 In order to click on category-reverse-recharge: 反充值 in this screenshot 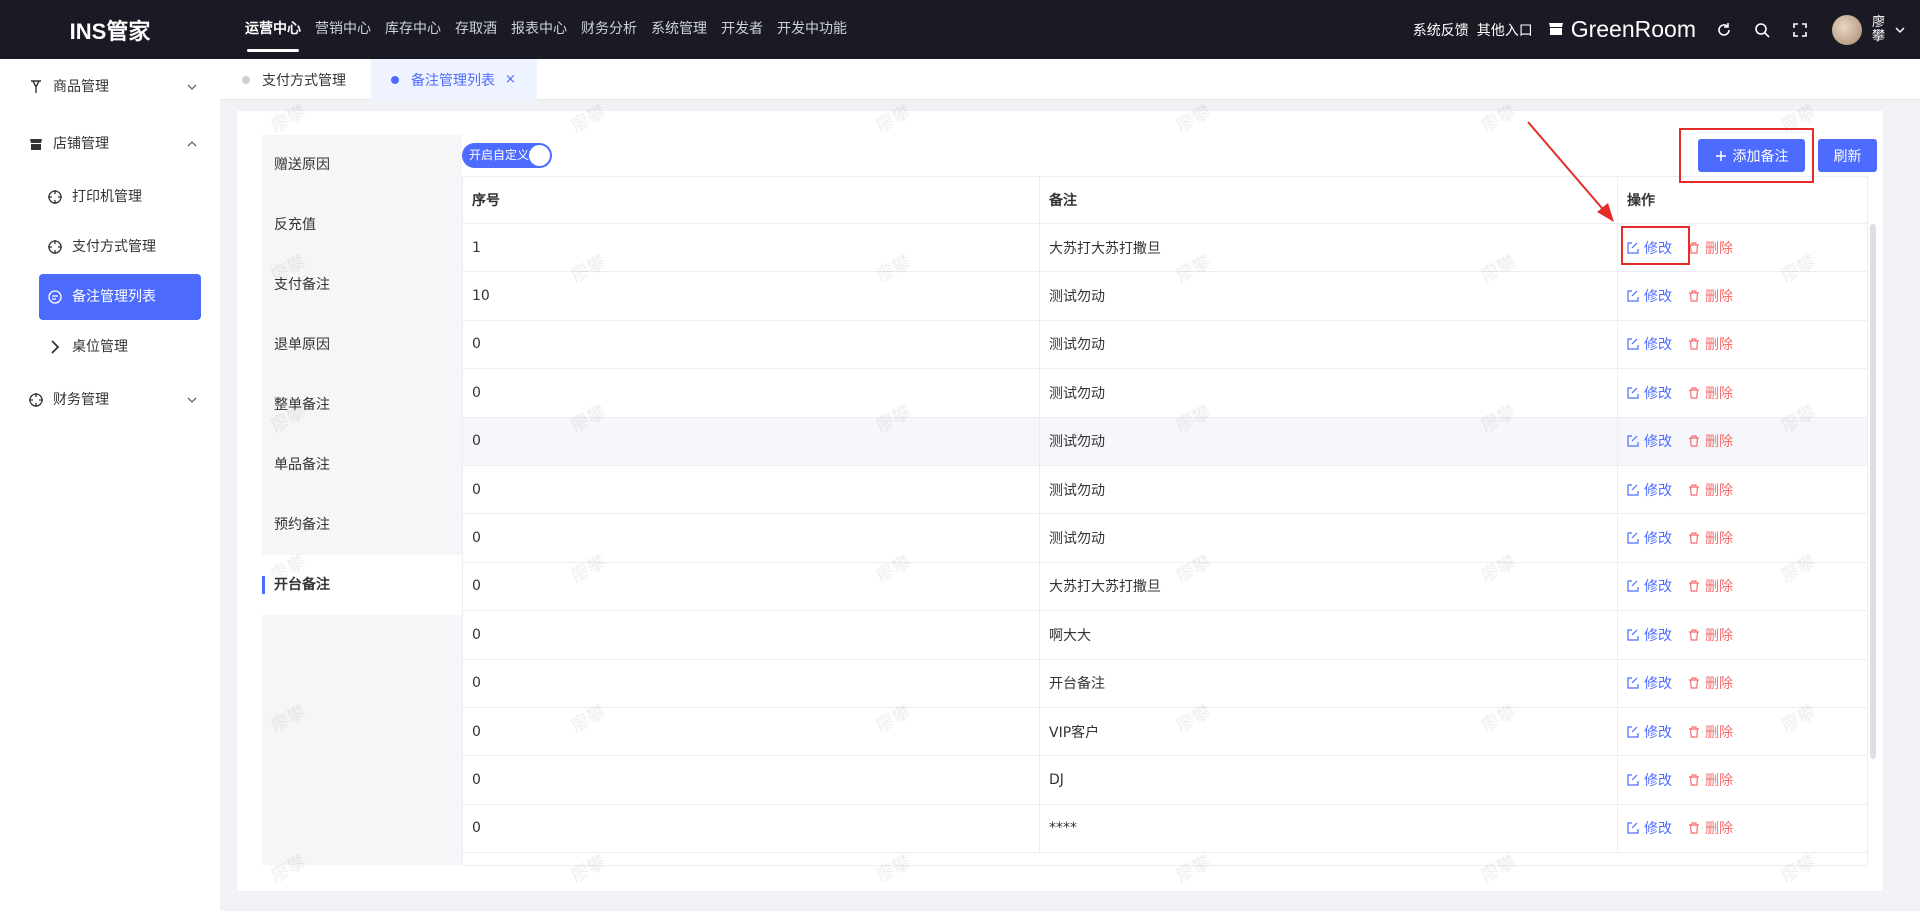, I will do `click(362, 225)`.